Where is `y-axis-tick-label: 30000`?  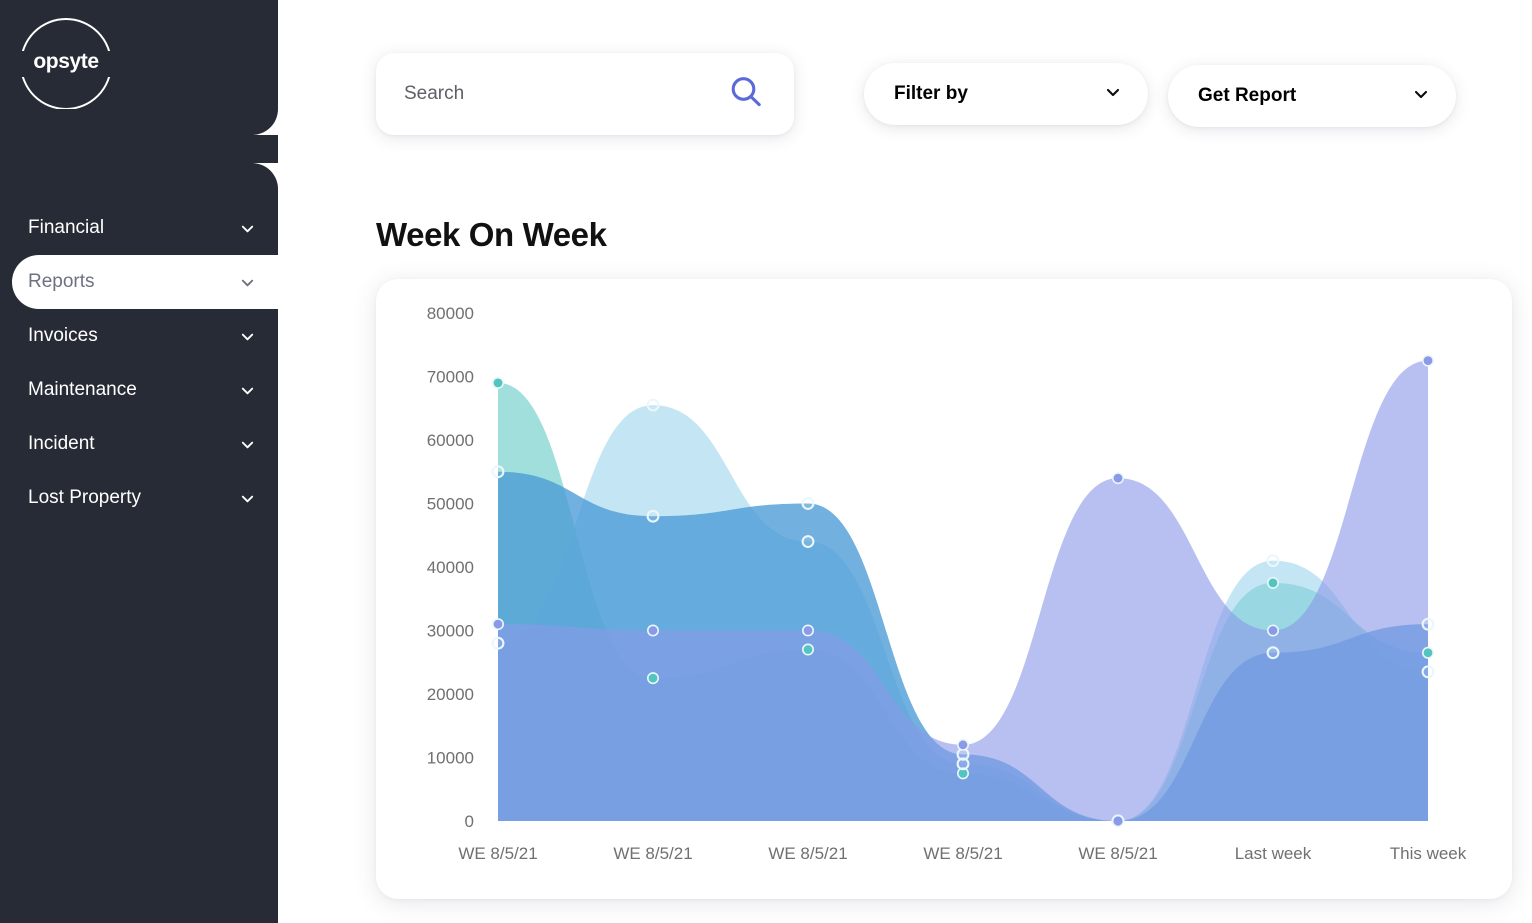
y-axis-tick-label: 30000 is located at coordinates (450, 631).